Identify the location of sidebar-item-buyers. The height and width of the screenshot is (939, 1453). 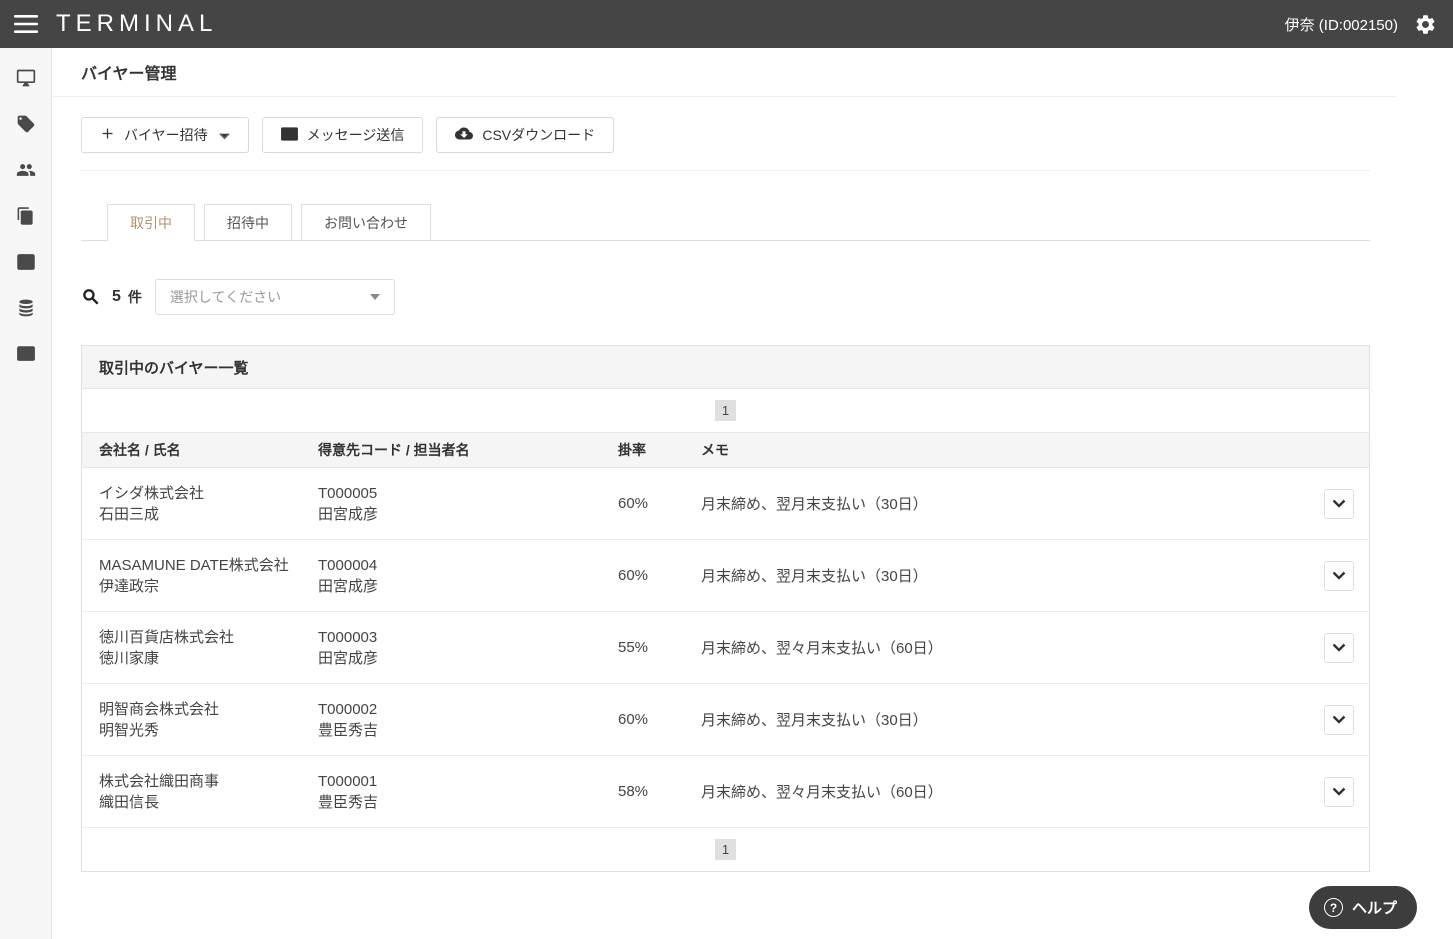
(25, 172).